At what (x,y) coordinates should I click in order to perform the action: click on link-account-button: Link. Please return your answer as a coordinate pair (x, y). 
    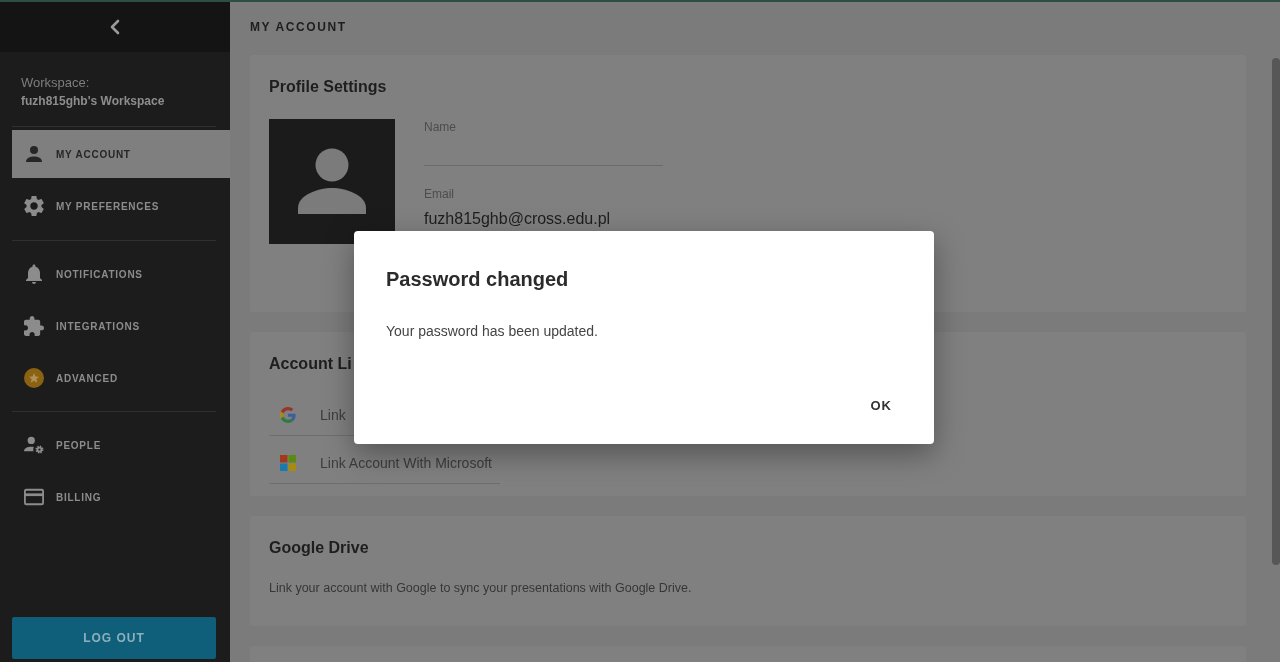
    Looking at the image, I should click on (311, 415).